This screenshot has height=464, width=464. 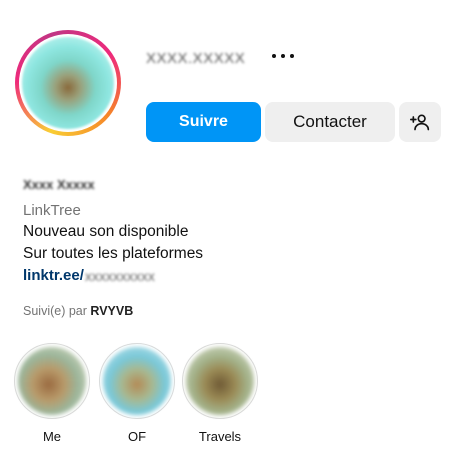 What do you see at coordinates (59, 184) in the screenshot?
I see `display-name: Xxxx Xxxxx` at bounding box center [59, 184].